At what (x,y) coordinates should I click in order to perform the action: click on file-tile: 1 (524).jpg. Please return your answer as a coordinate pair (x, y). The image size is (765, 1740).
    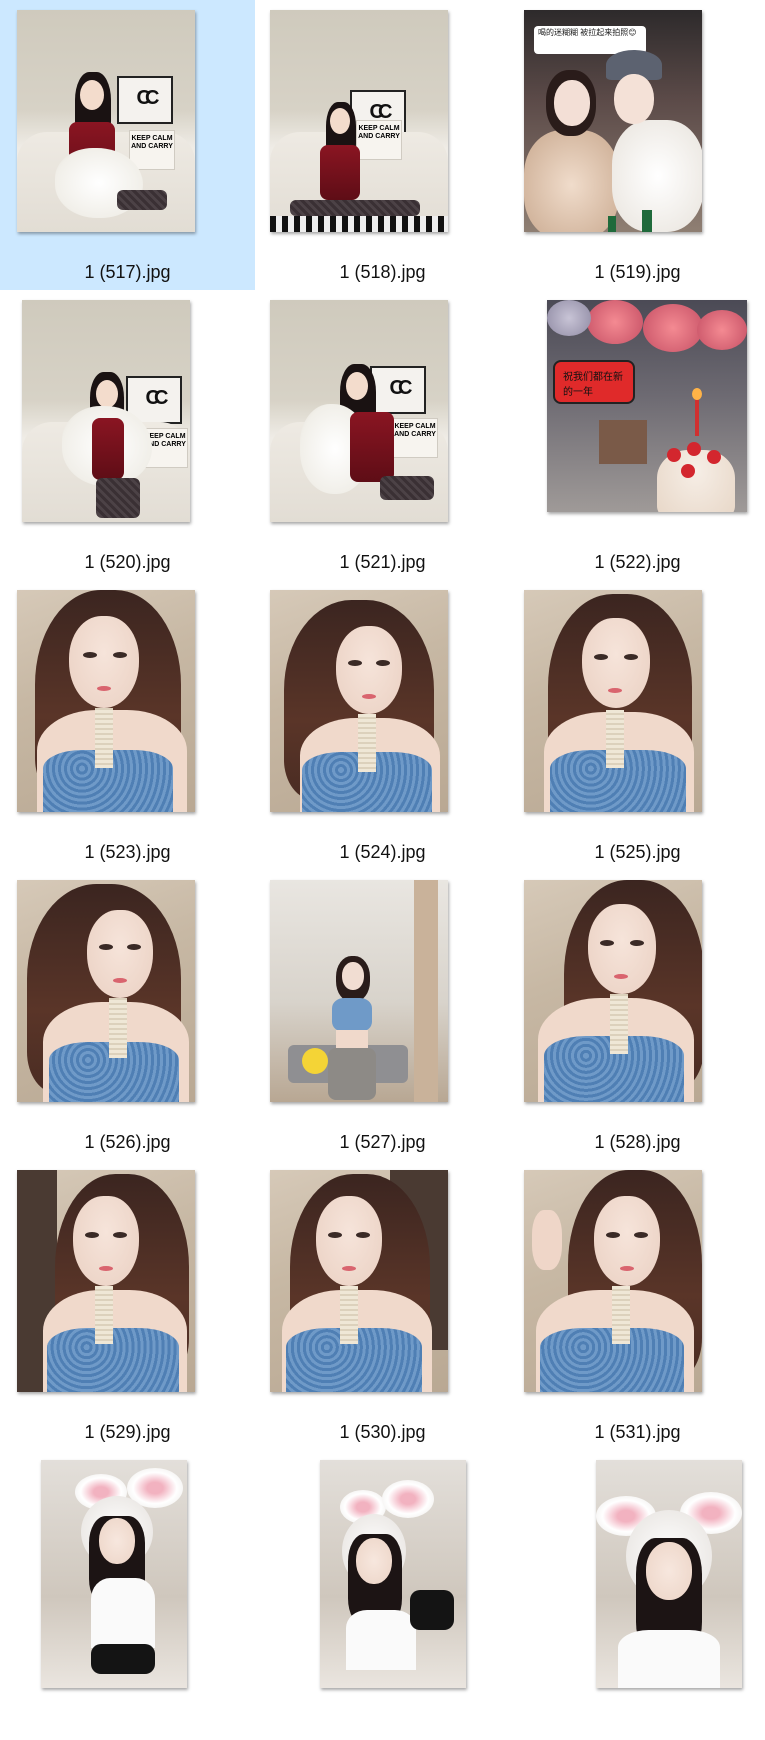
    Looking at the image, I should click on (382, 725).